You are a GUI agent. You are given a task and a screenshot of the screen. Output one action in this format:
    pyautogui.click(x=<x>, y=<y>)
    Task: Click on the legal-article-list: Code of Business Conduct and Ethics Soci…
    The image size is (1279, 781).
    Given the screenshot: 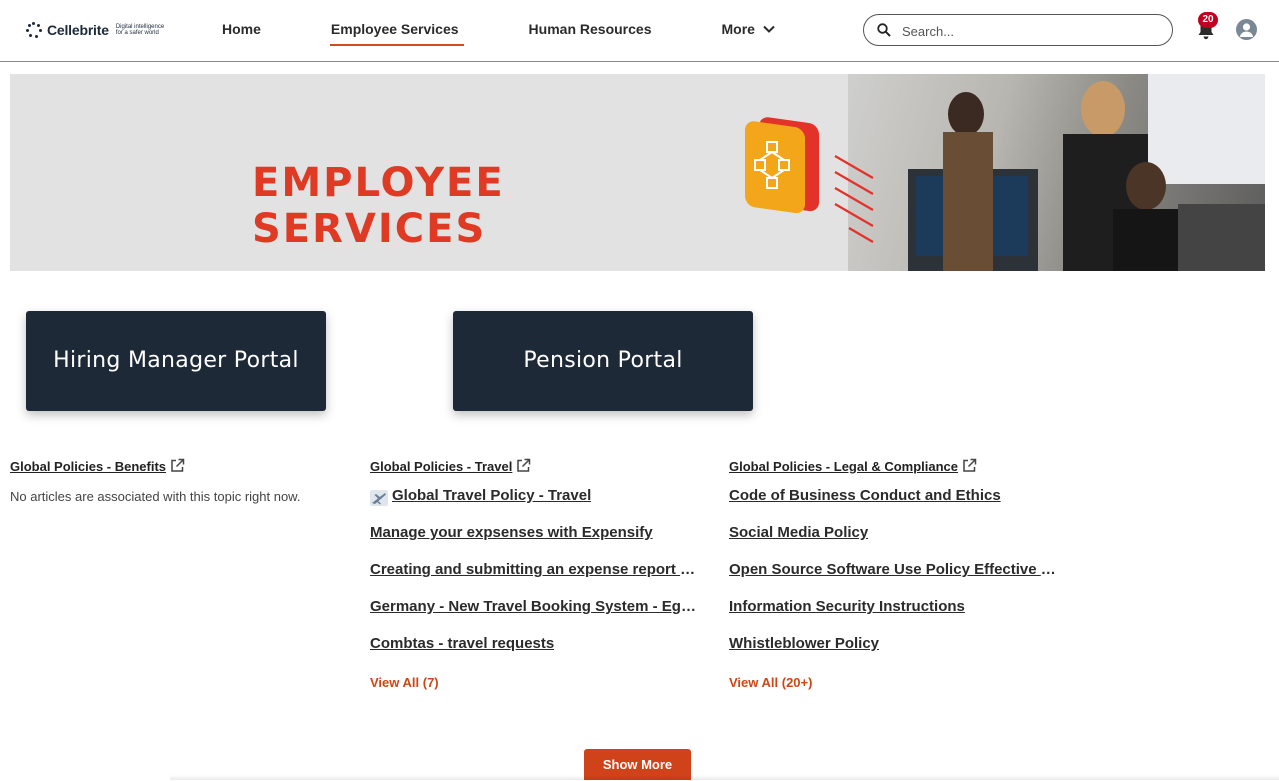 What is the action you would take?
    pyautogui.click(x=896, y=579)
    